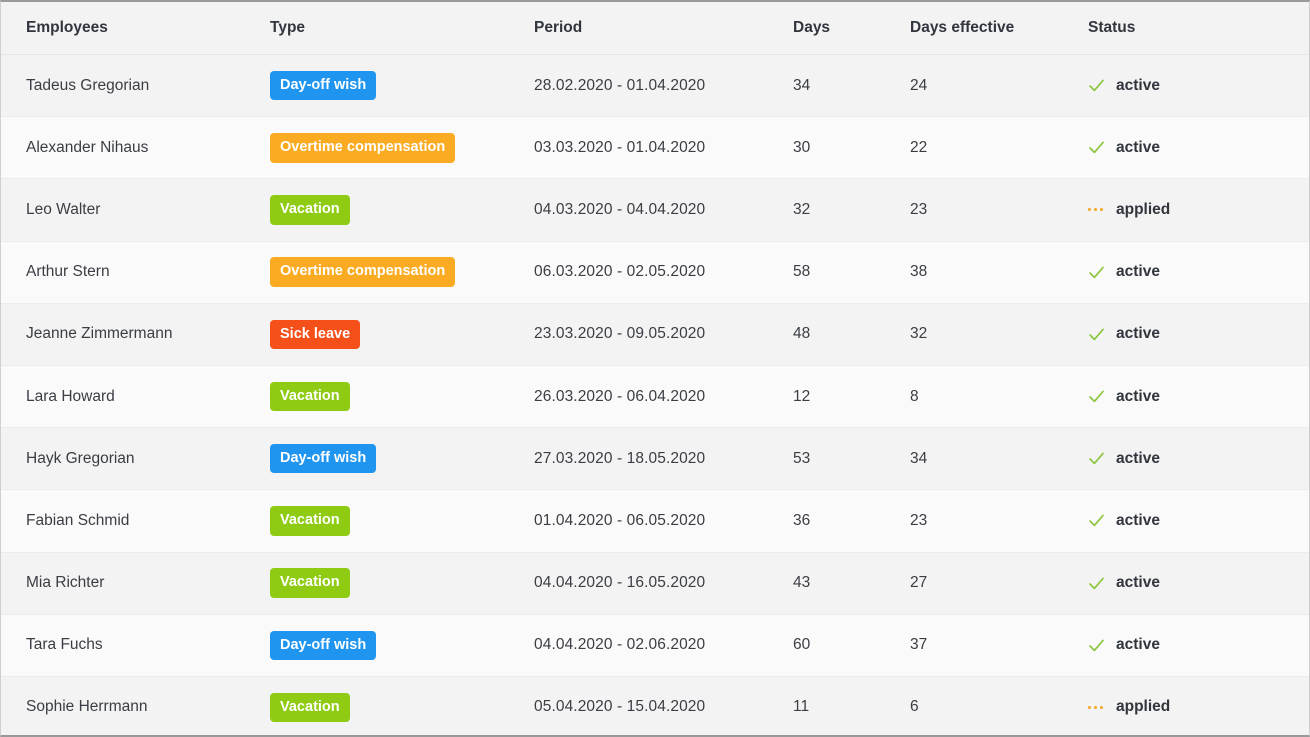 The image size is (1310, 737). What do you see at coordinates (993, 272) in the screenshot?
I see `cell-days-effective: 38` at bounding box center [993, 272].